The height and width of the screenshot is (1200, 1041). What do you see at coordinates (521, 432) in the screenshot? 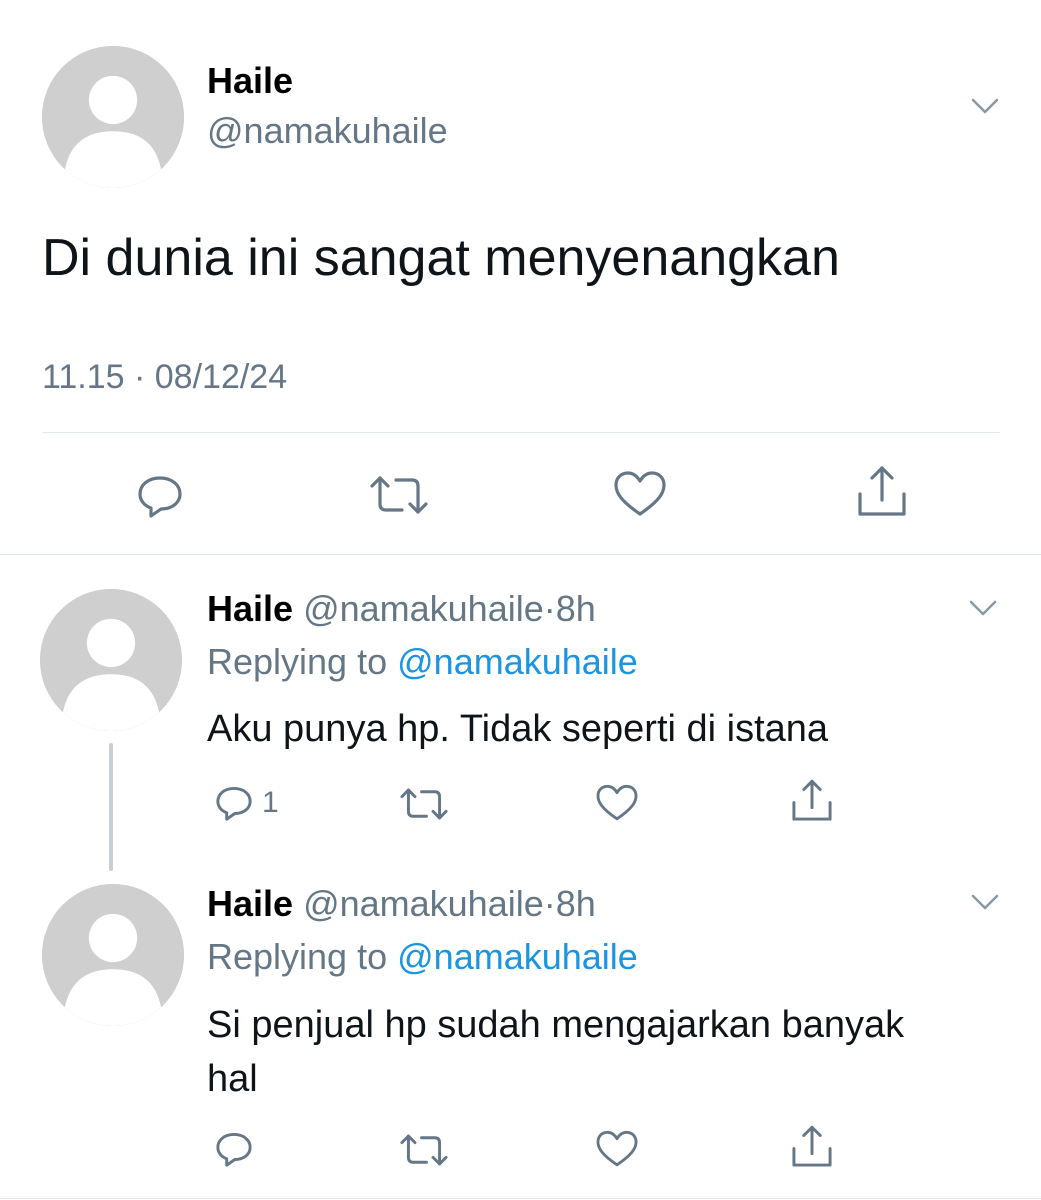
I see `divider` at bounding box center [521, 432].